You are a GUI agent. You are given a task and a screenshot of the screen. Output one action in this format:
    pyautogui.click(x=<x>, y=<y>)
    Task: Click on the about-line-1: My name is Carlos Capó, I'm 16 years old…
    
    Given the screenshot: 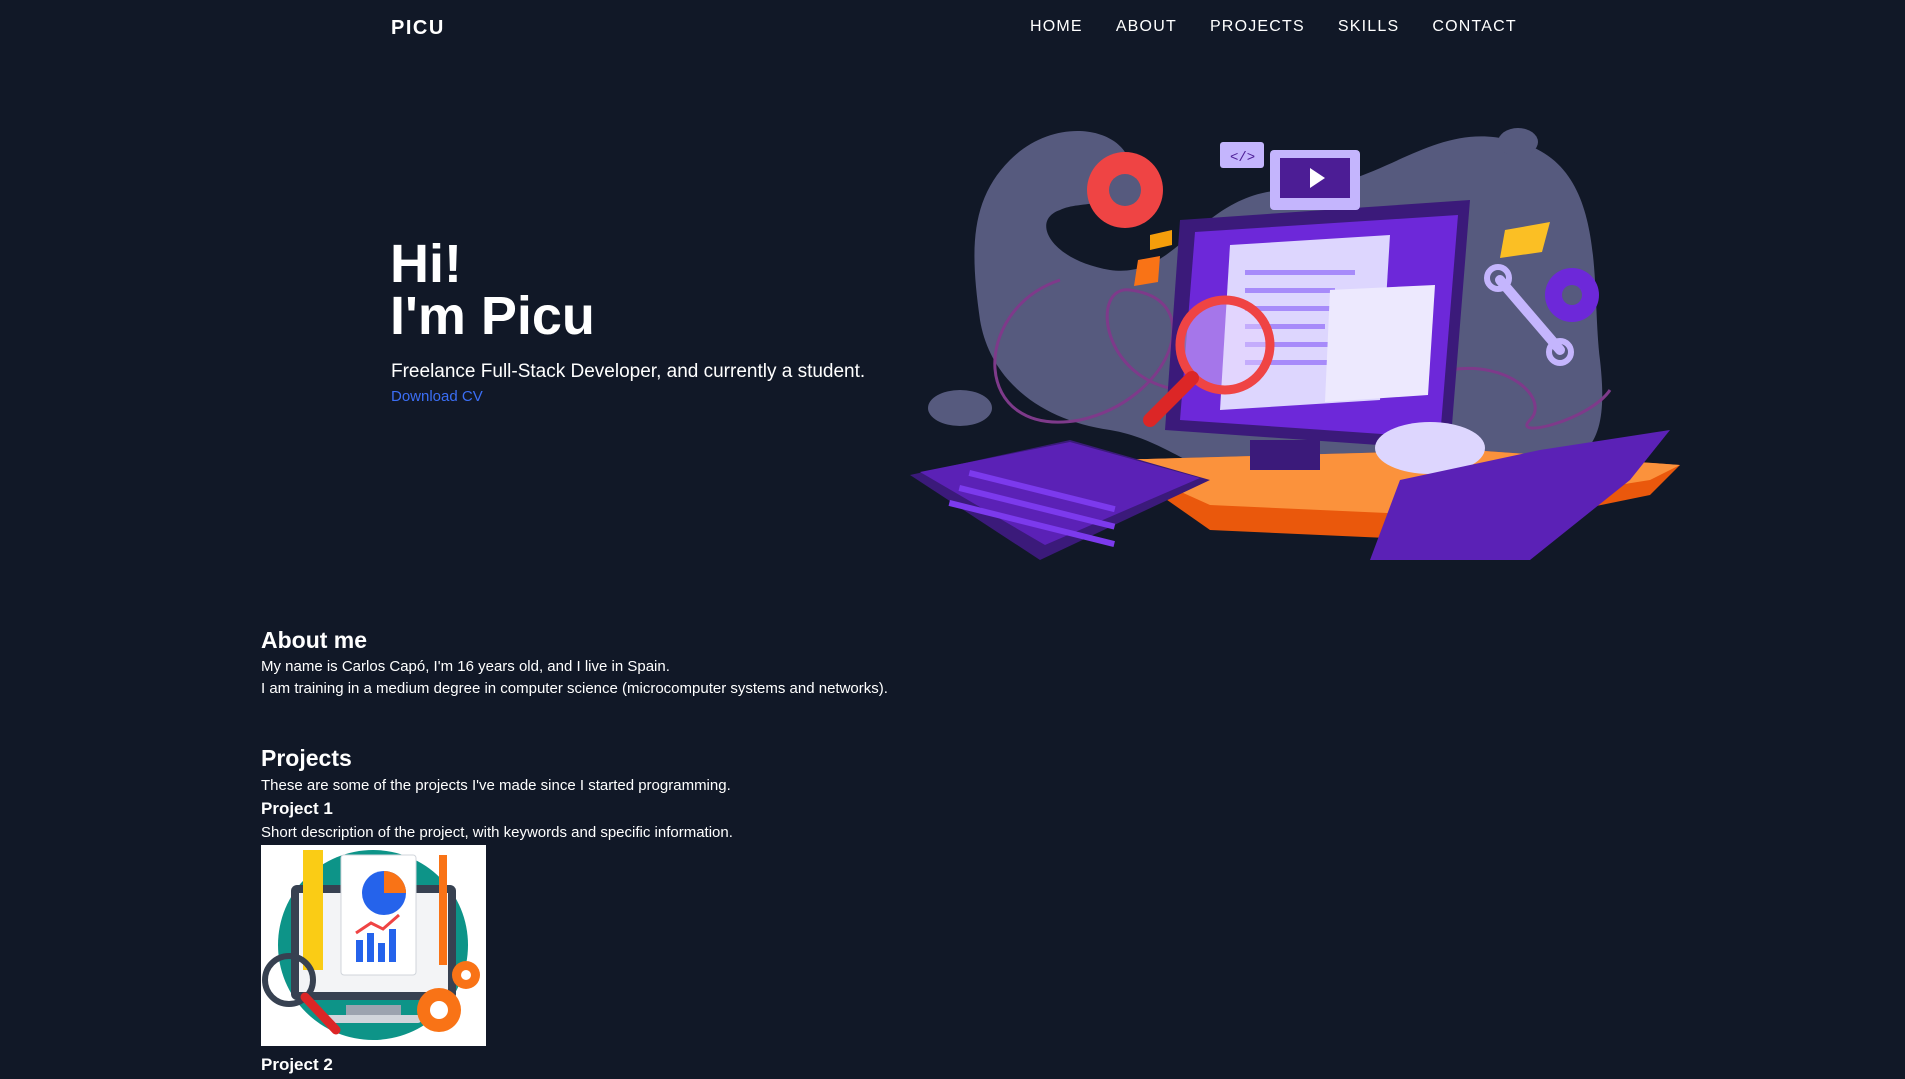 What is the action you would take?
    pyautogui.click(x=465, y=666)
    